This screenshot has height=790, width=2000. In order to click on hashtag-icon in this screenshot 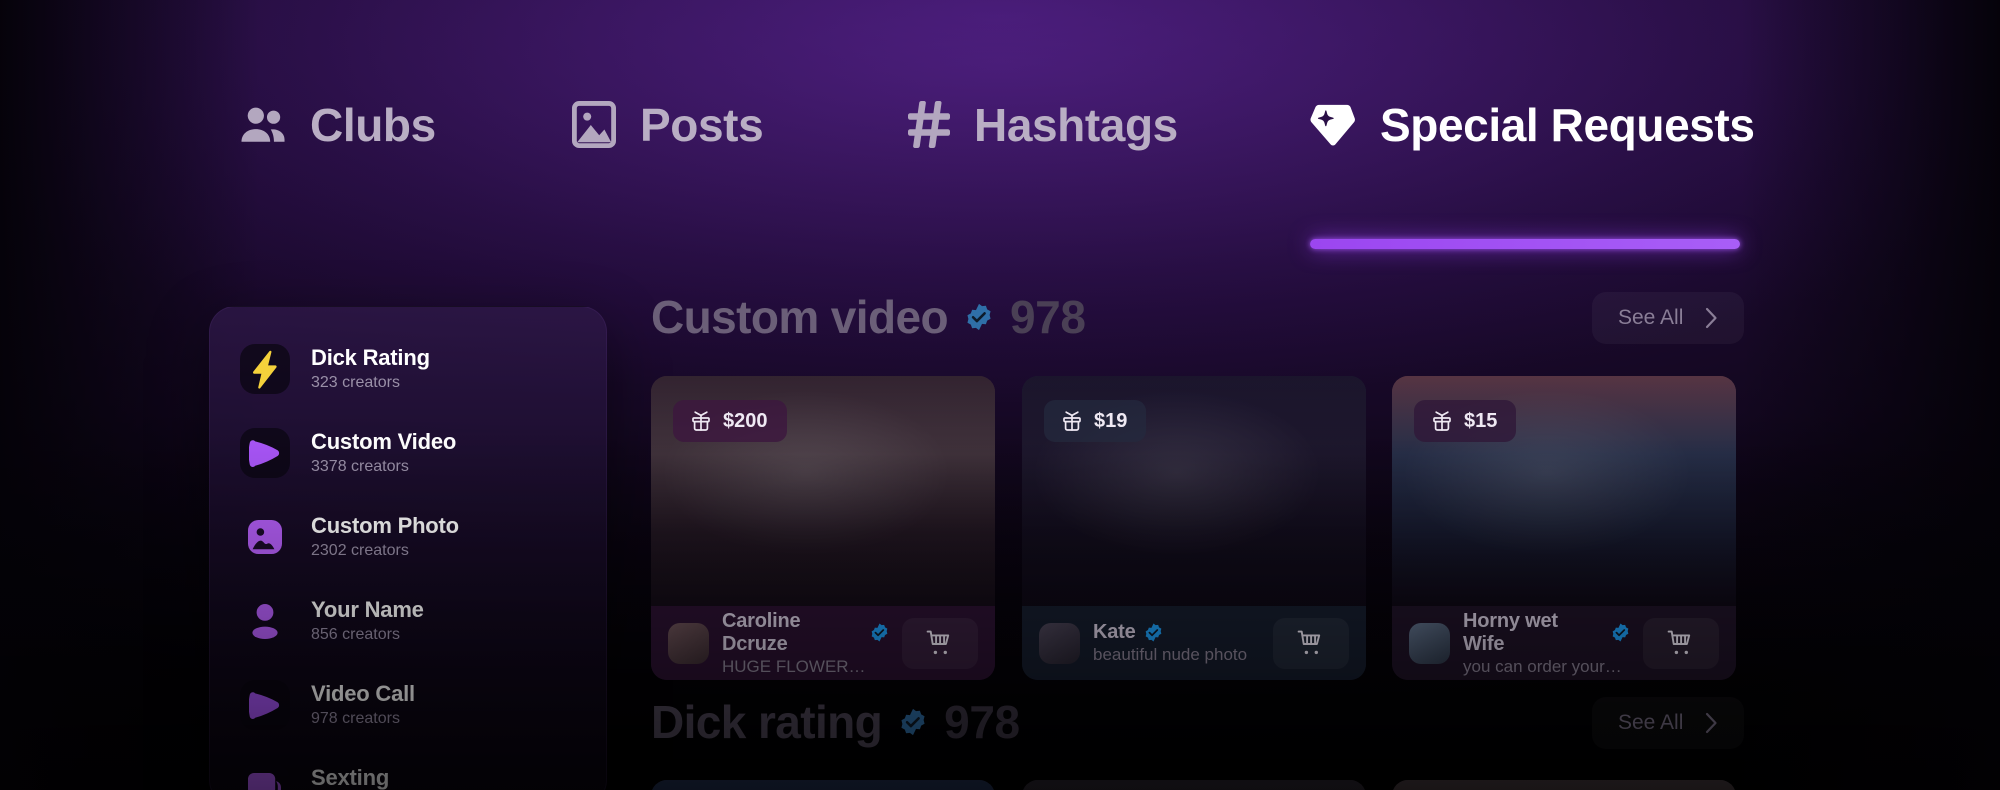, I will do `click(929, 125)`.